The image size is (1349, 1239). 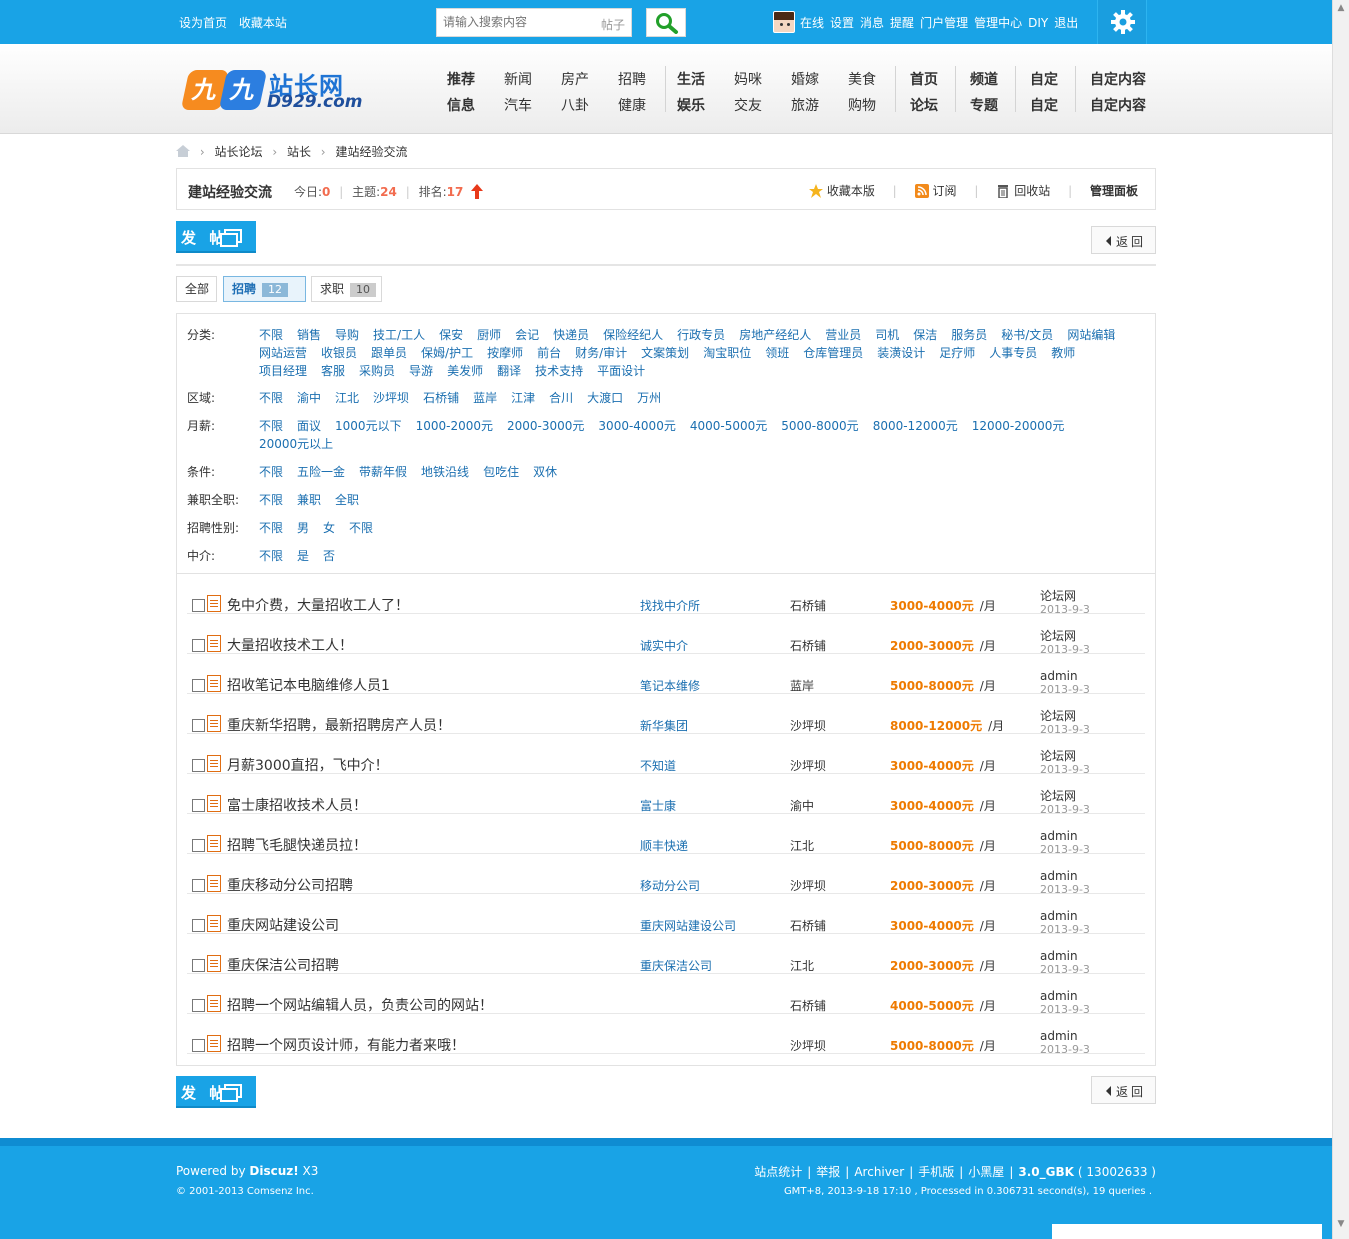 I want to click on nav-item: 娱乐, so click(x=691, y=106).